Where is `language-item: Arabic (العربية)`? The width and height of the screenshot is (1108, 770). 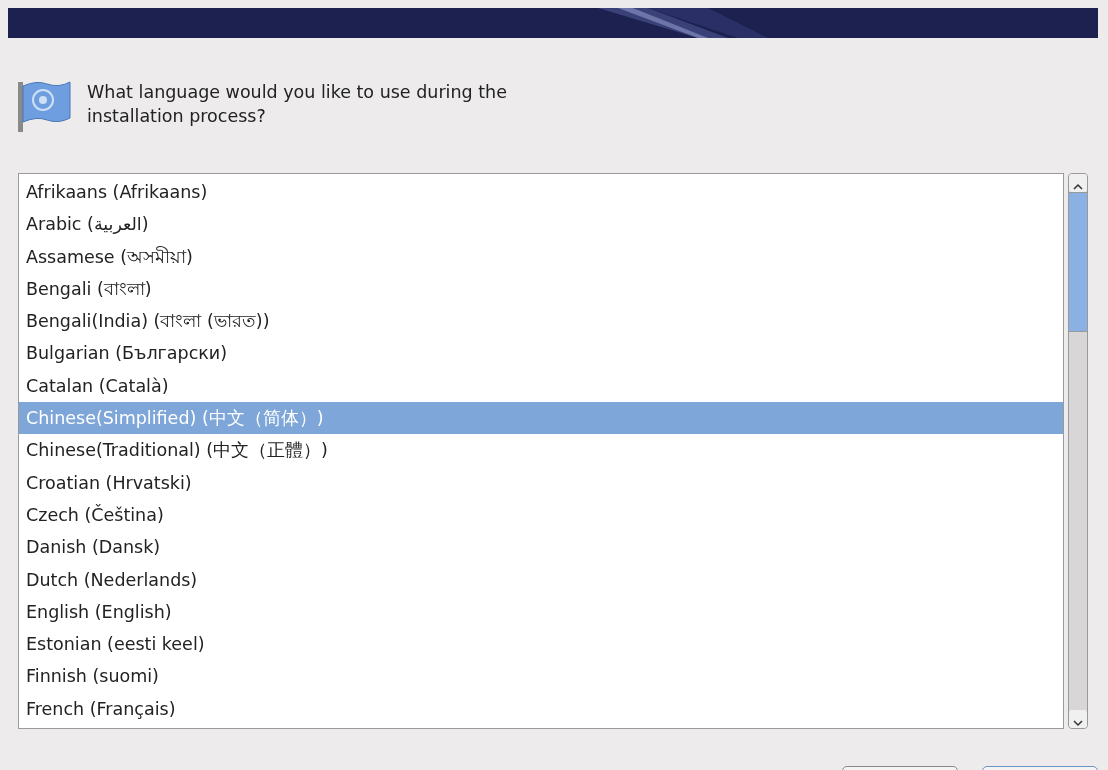 language-item: Arabic (العربية) is located at coordinates (541, 224).